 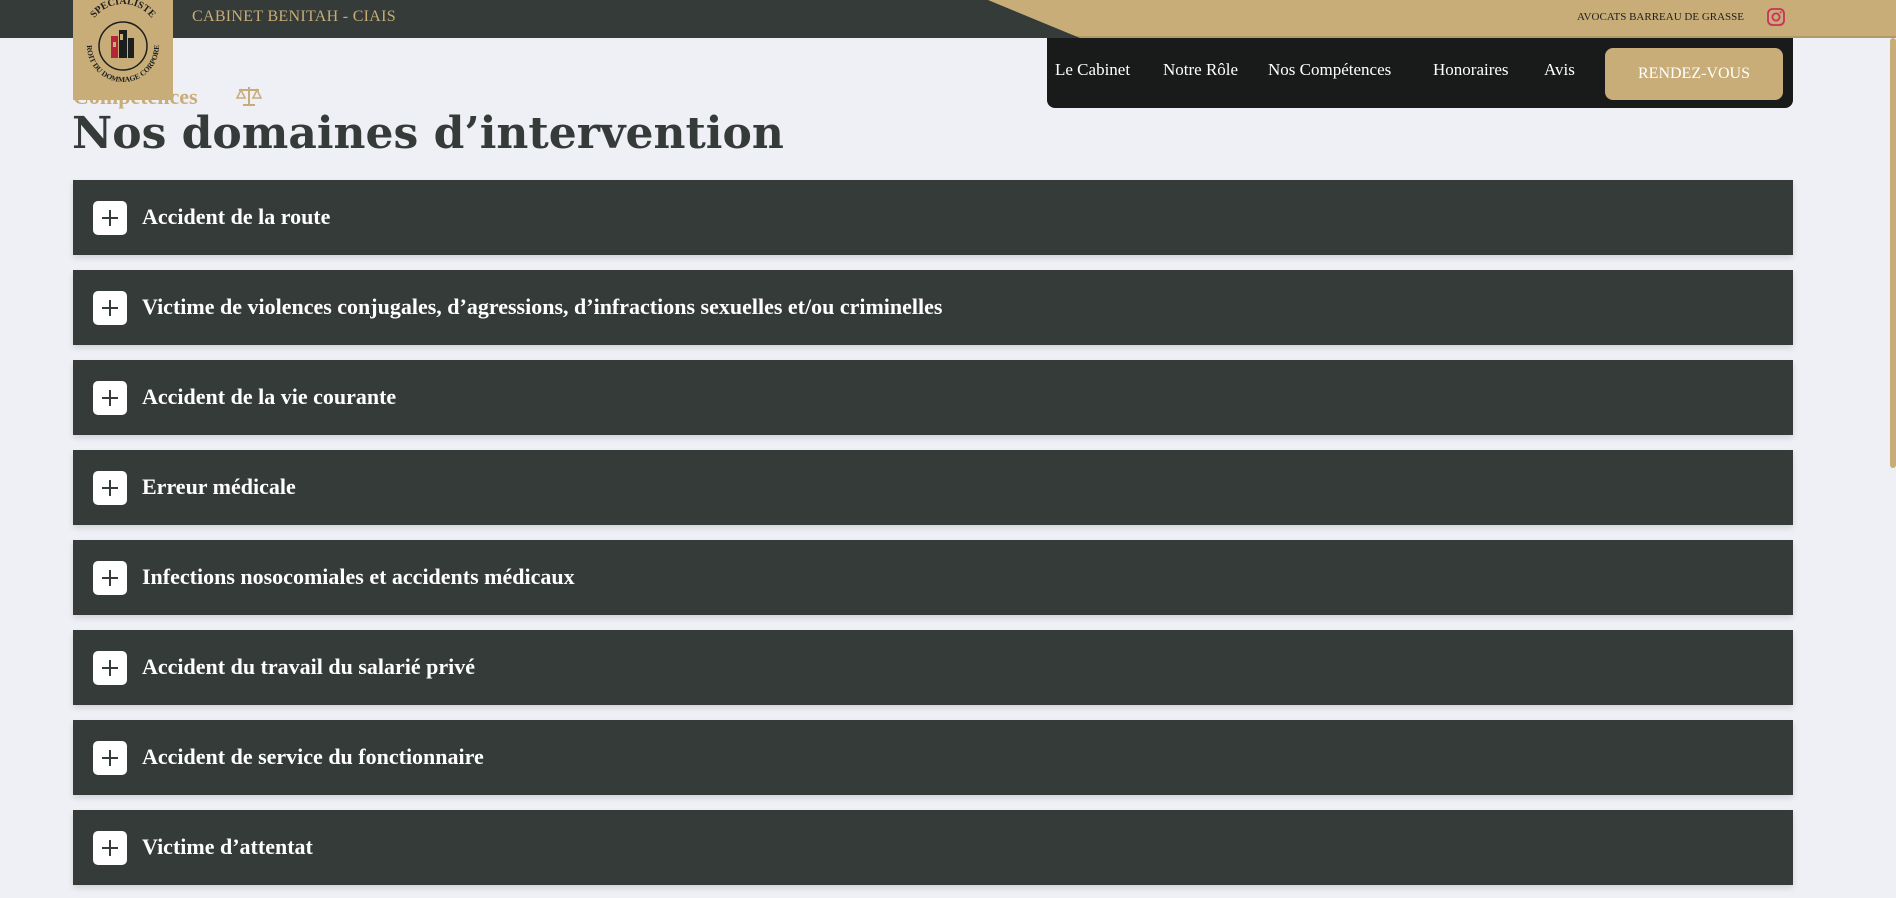 I want to click on nav-item-nos-competences: Nos Compétences, so click(x=1329, y=70).